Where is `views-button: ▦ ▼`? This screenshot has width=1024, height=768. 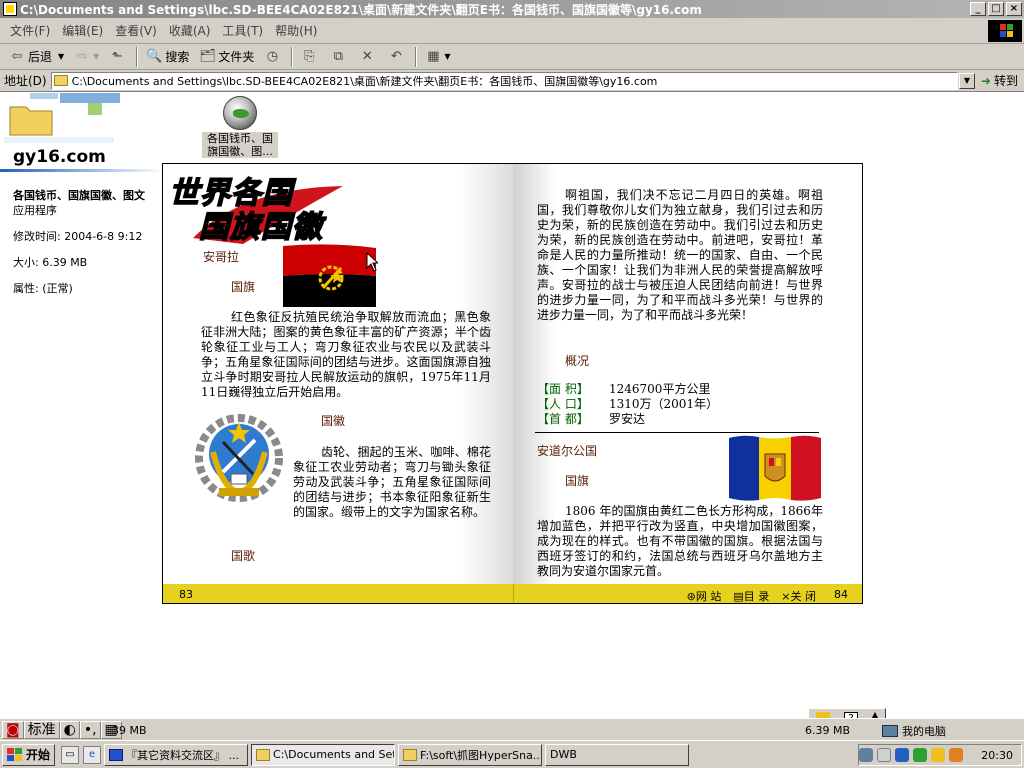
views-button: ▦ ▼ is located at coordinates (437, 57).